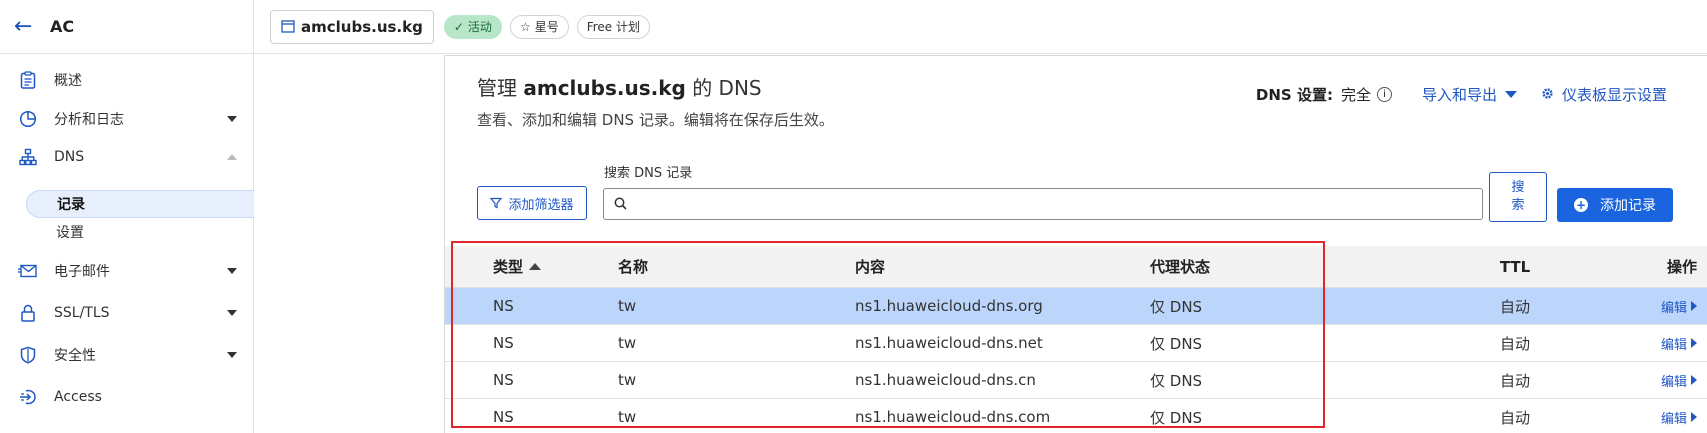 Image resolution: width=1707 pixels, height=433 pixels. Describe the element at coordinates (953, 417) in the screenshot. I see `cell-content: ns1.huaweicloud-dns.com` at that location.